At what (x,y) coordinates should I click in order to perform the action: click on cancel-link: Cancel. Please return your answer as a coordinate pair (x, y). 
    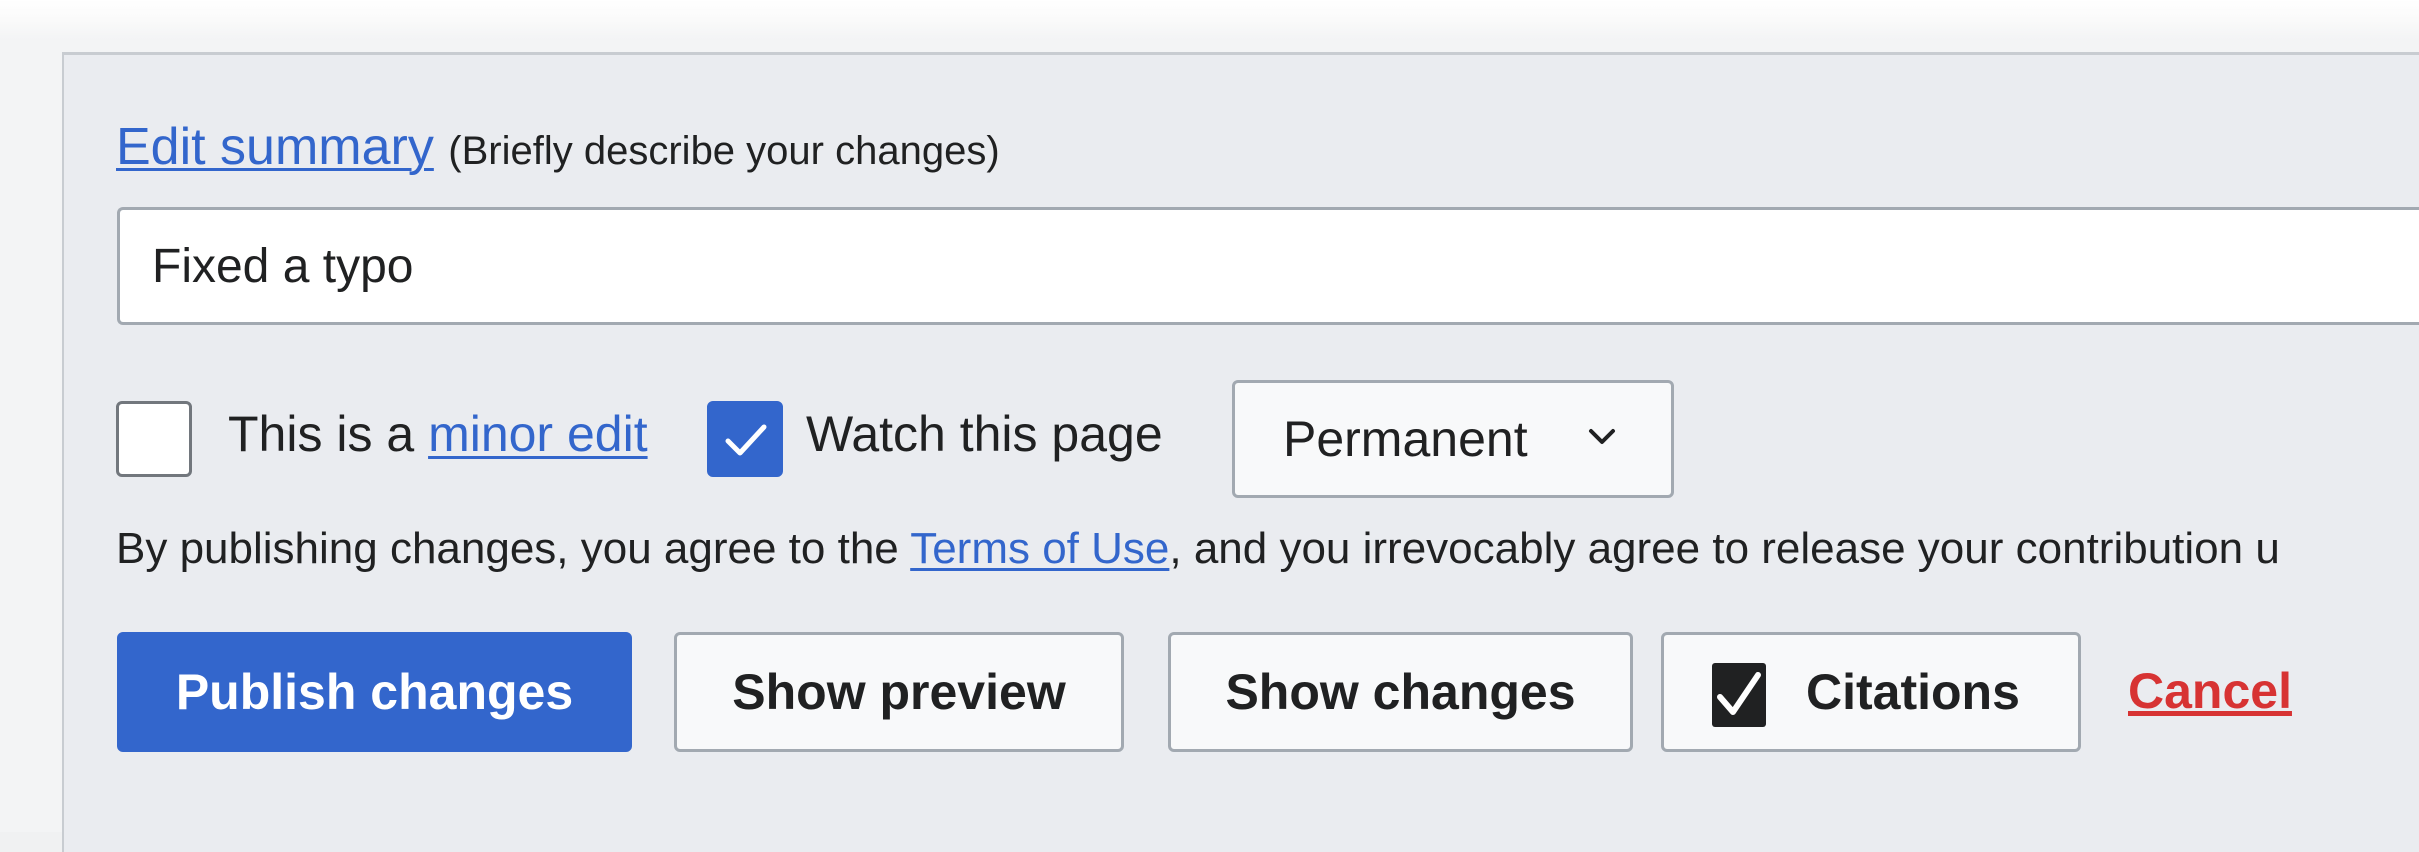
    Looking at the image, I should click on (2210, 691).